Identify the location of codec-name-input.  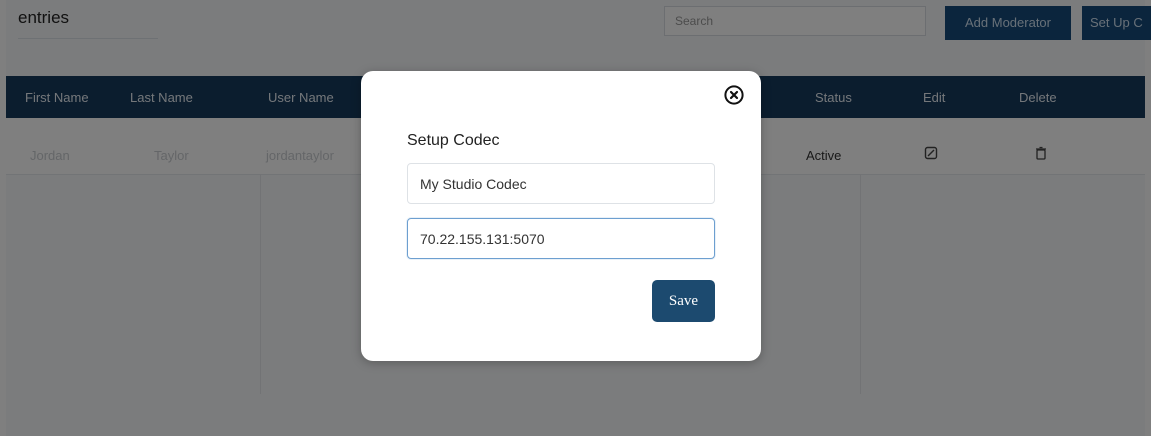
(561, 183).